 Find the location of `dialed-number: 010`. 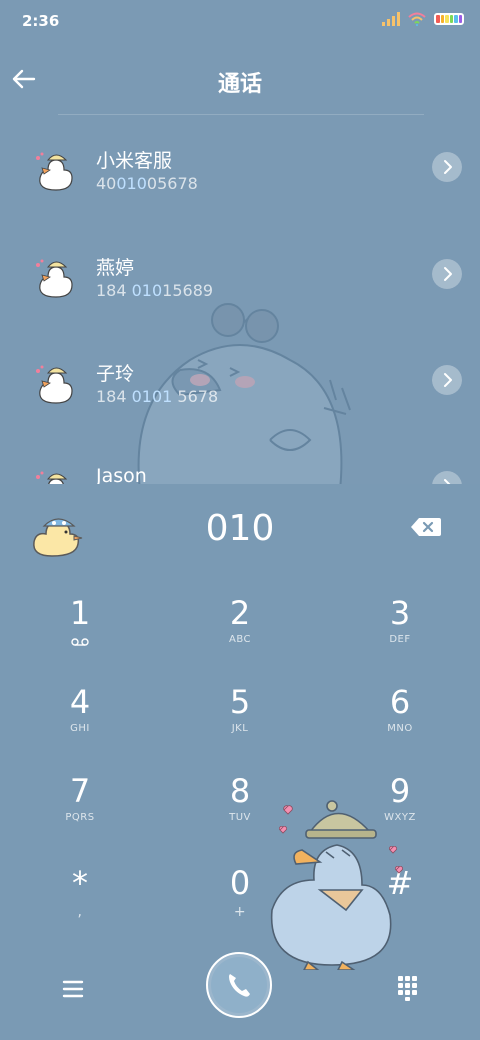

dialed-number: 010 is located at coordinates (240, 528).